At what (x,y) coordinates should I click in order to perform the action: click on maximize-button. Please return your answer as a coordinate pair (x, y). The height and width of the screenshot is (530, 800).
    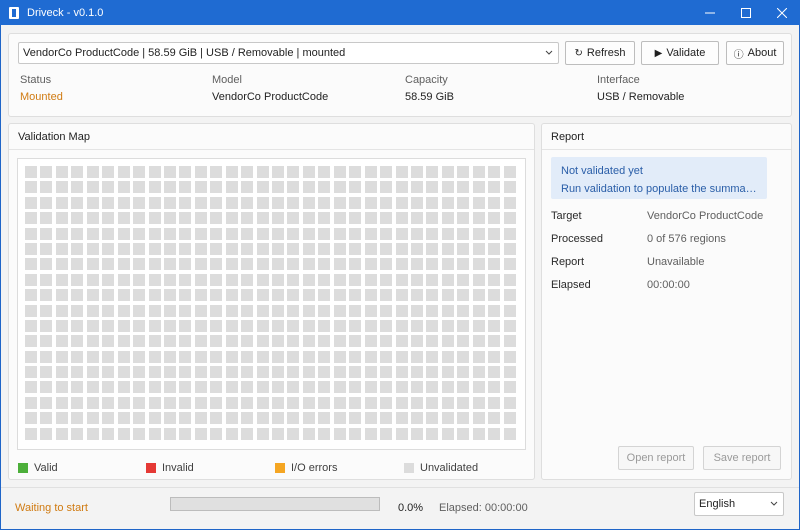
    Looking at the image, I should click on (746, 12).